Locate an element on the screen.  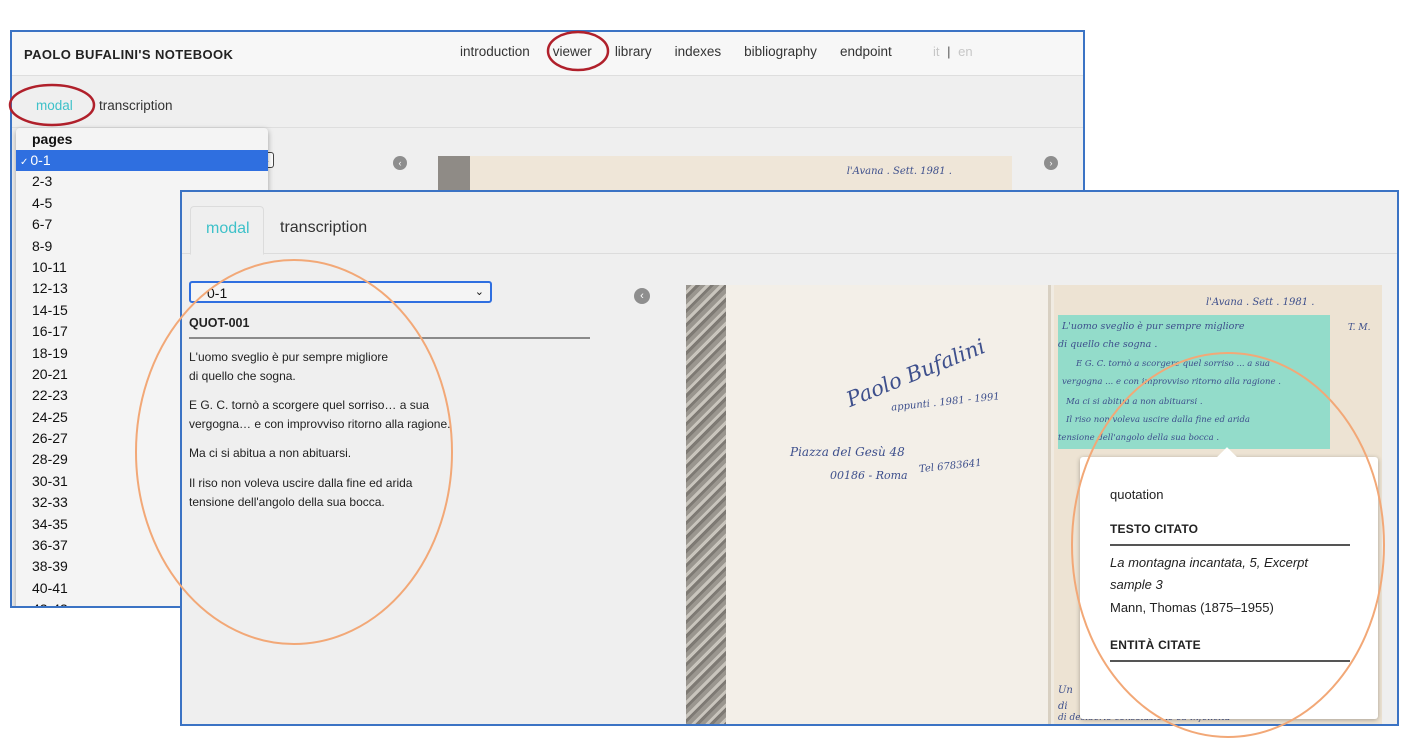
manuscript-mark: T. M. is located at coordinates (1359, 328).